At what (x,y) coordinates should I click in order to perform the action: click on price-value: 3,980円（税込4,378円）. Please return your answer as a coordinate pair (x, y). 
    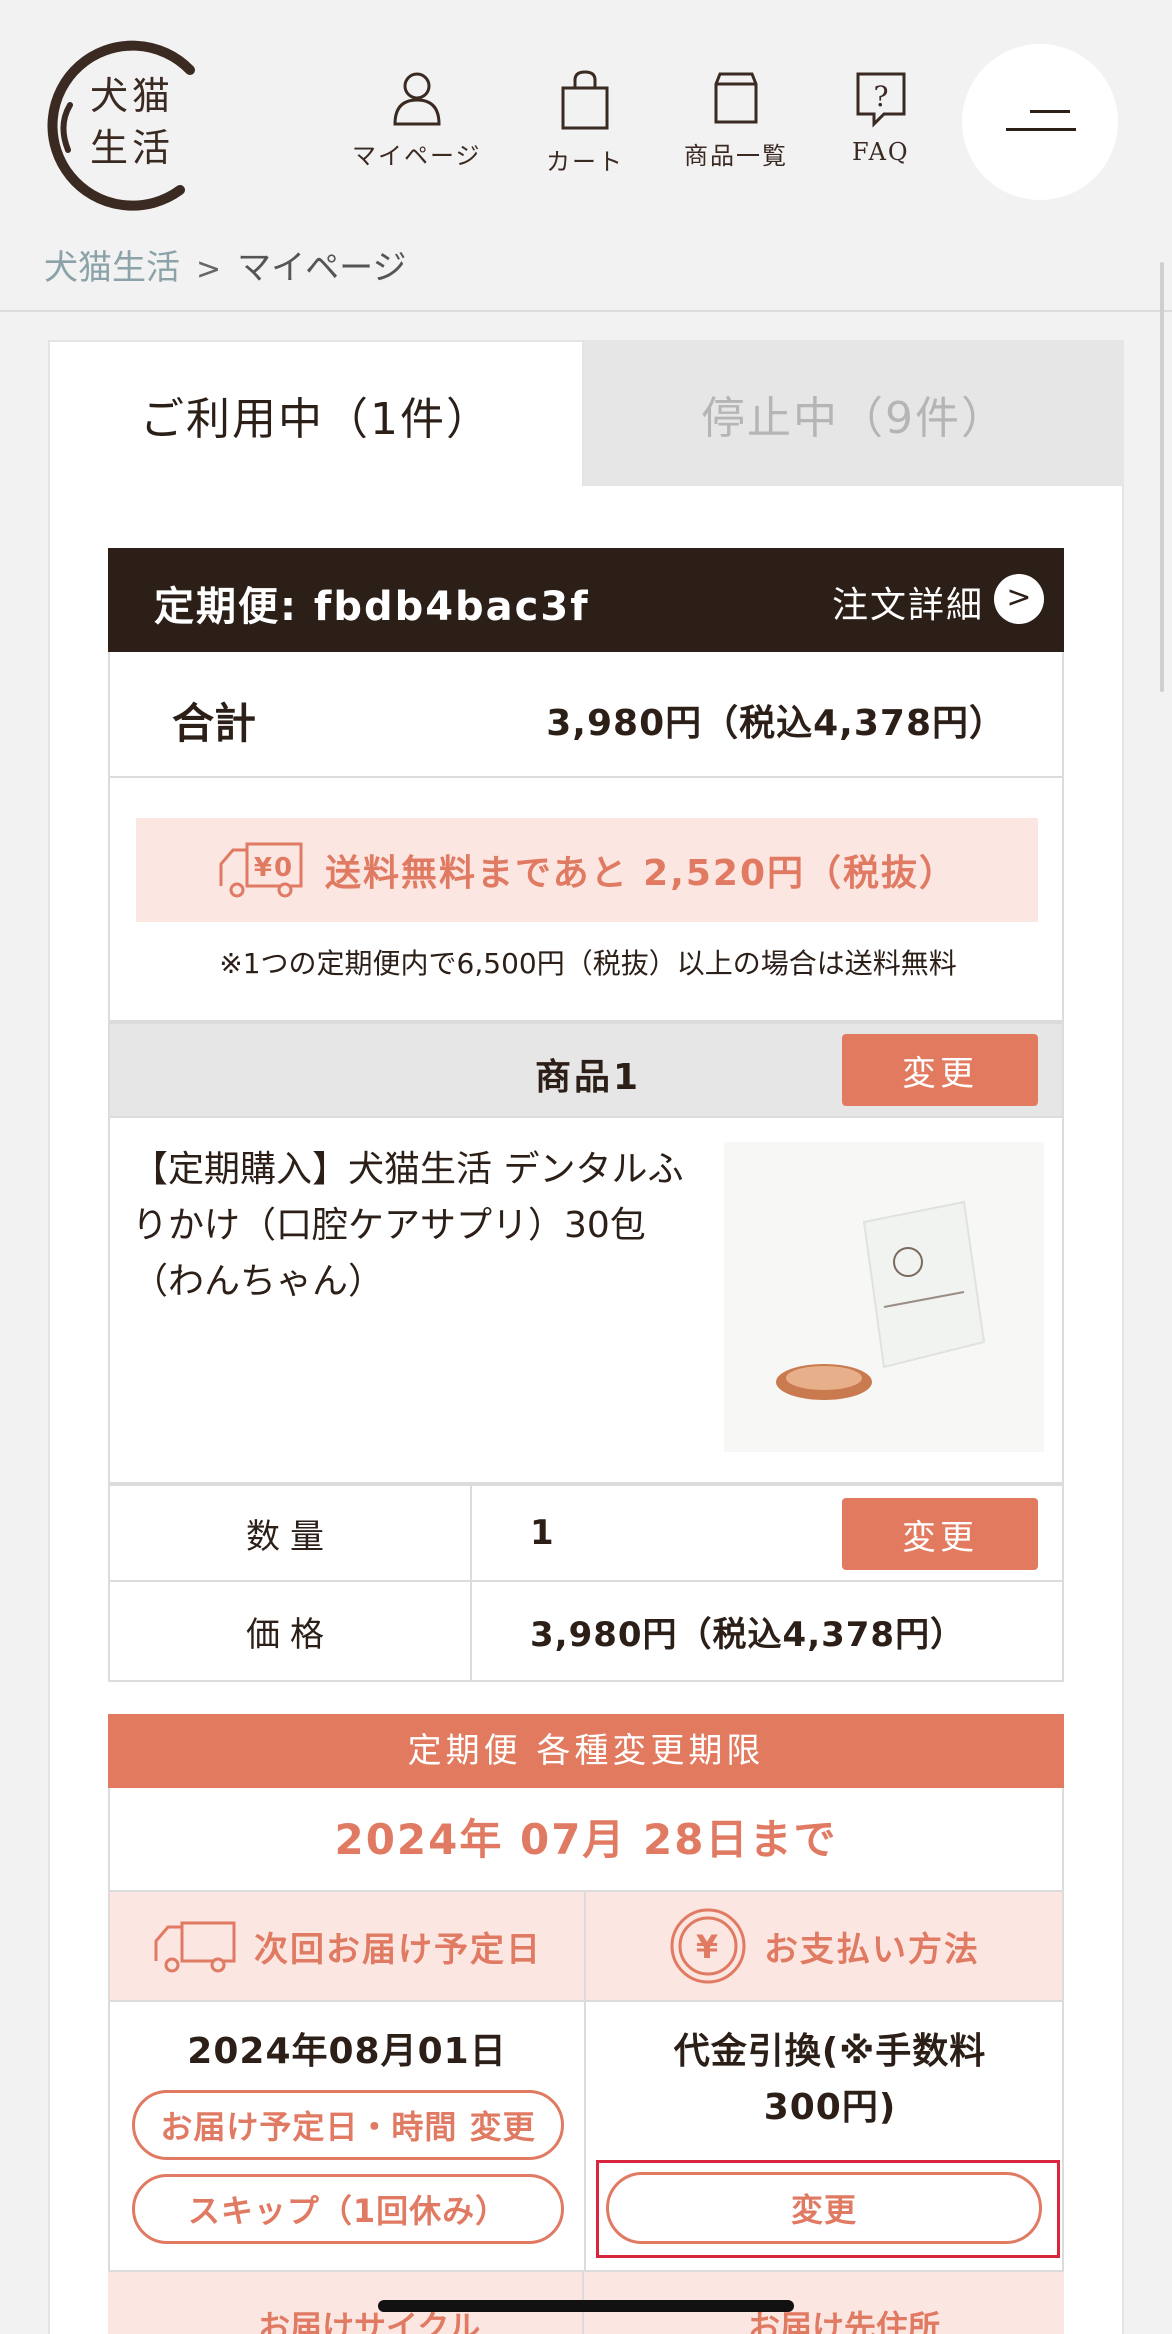
    Looking at the image, I should click on (748, 1634).